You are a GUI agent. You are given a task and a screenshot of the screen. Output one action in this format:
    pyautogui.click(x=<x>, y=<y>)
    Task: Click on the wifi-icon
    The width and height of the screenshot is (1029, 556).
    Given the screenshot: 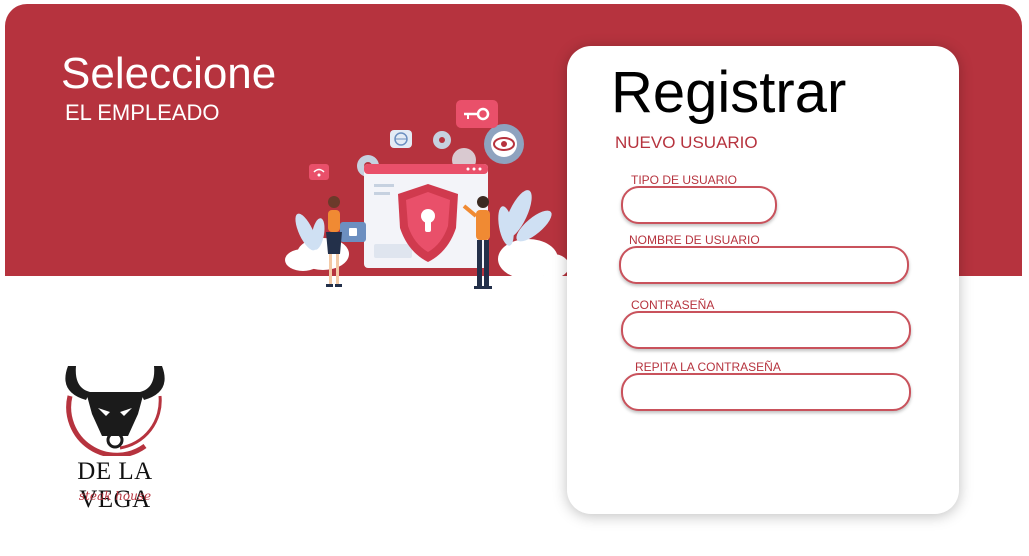 What is the action you would take?
    pyautogui.click(x=319, y=172)
    